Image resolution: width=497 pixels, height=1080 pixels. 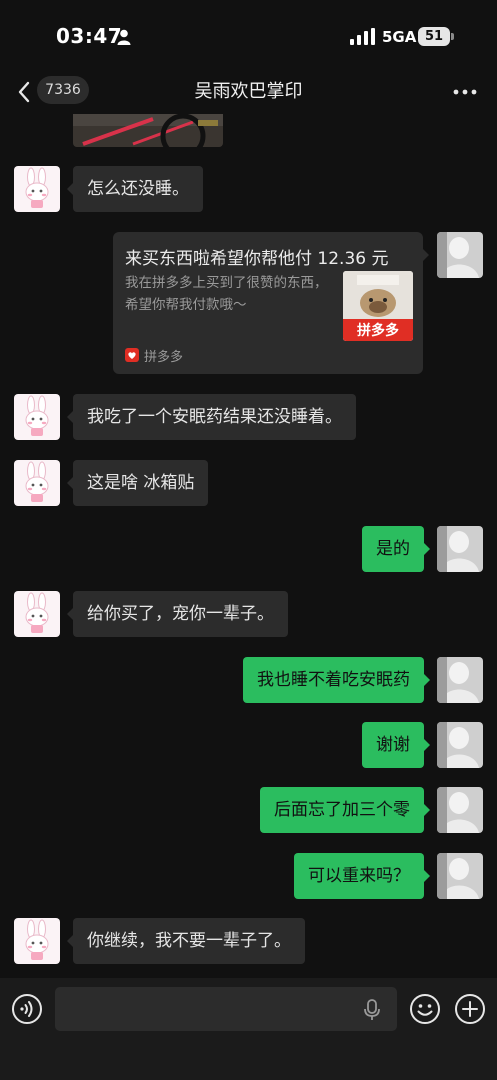 I want to click on battery-tip, so click(x=452, y=36).